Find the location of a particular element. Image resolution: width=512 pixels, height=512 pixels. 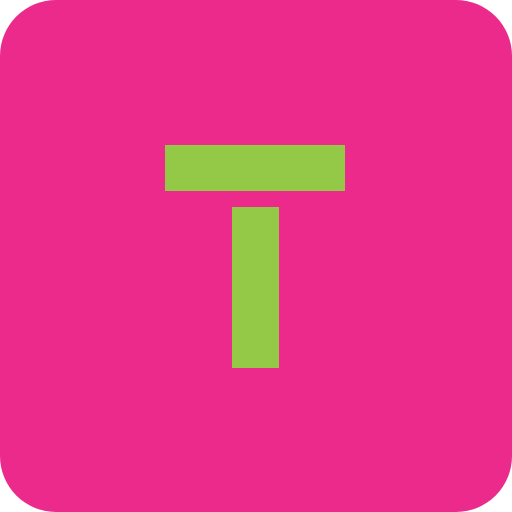

t-crossbar is located at coordinates (255, 168).